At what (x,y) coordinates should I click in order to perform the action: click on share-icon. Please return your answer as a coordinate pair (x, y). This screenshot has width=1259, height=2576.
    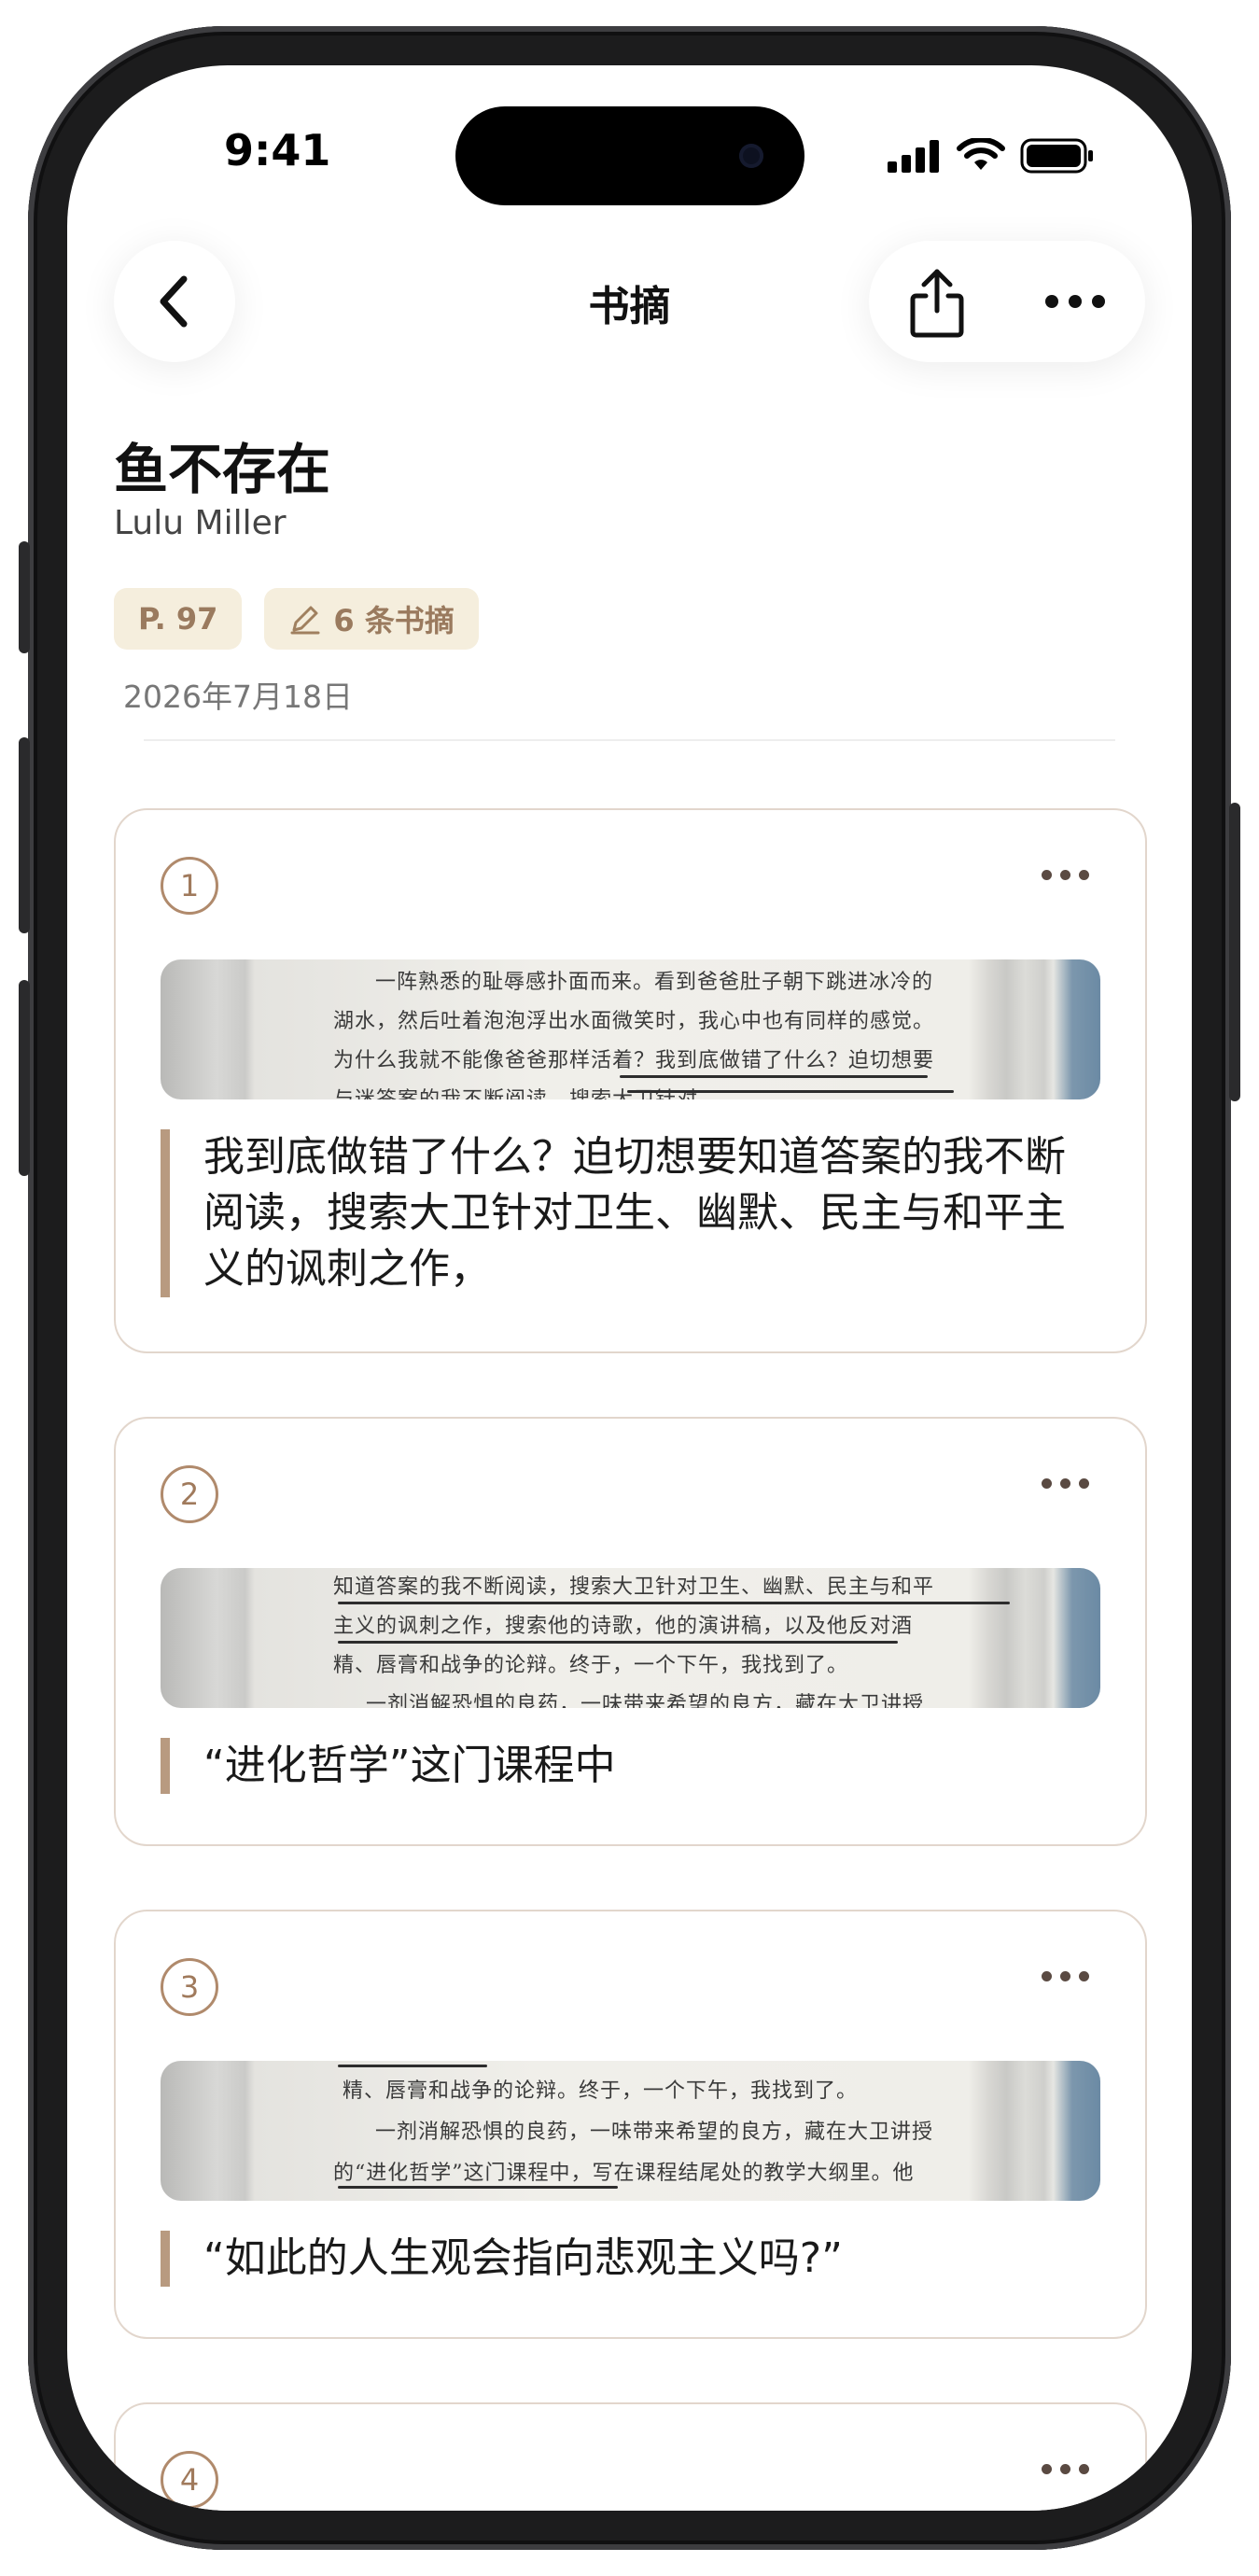
    Looking at the image, I should click on (937, 301).